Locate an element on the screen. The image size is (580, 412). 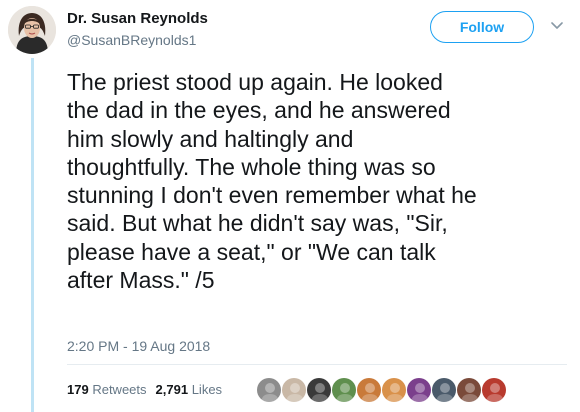
tweet-text-line: said. But what he didn't say was, "Sir, is located at coordinates (257, 223).